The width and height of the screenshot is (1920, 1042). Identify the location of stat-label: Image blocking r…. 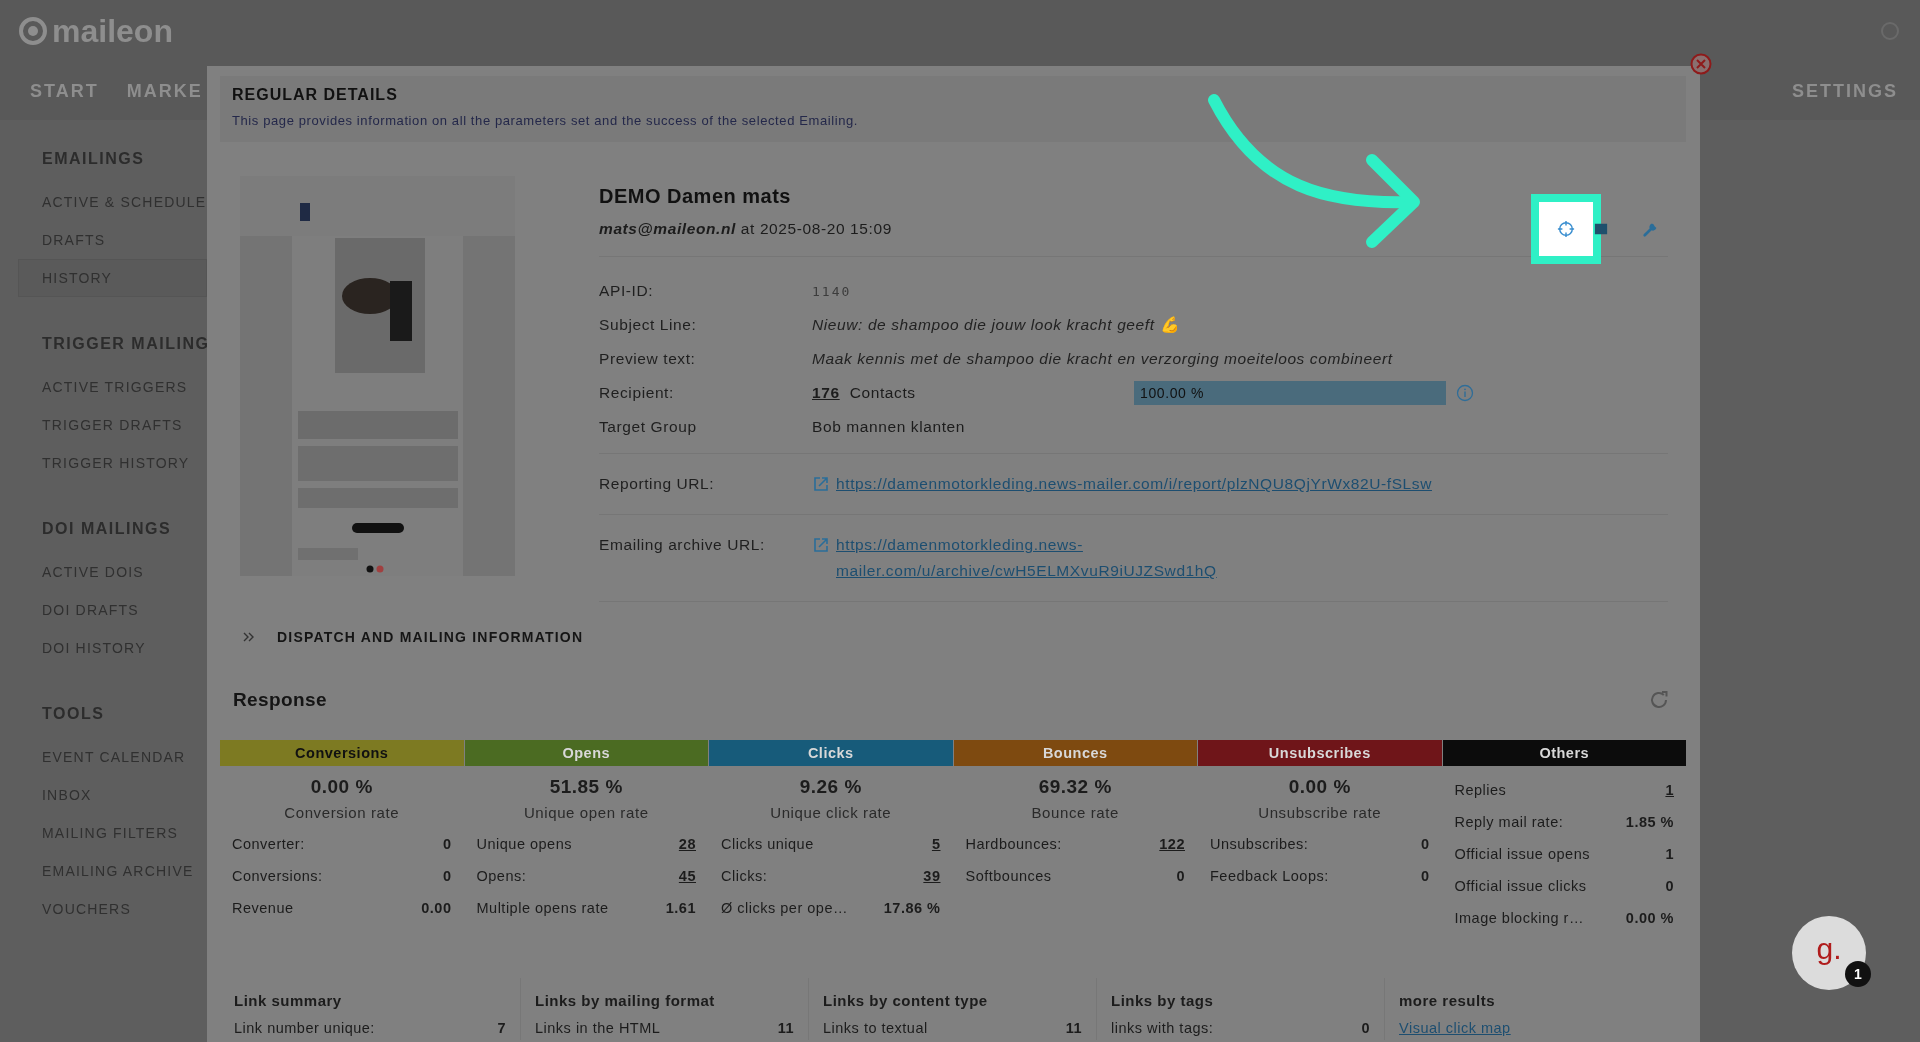
(1519, 918).